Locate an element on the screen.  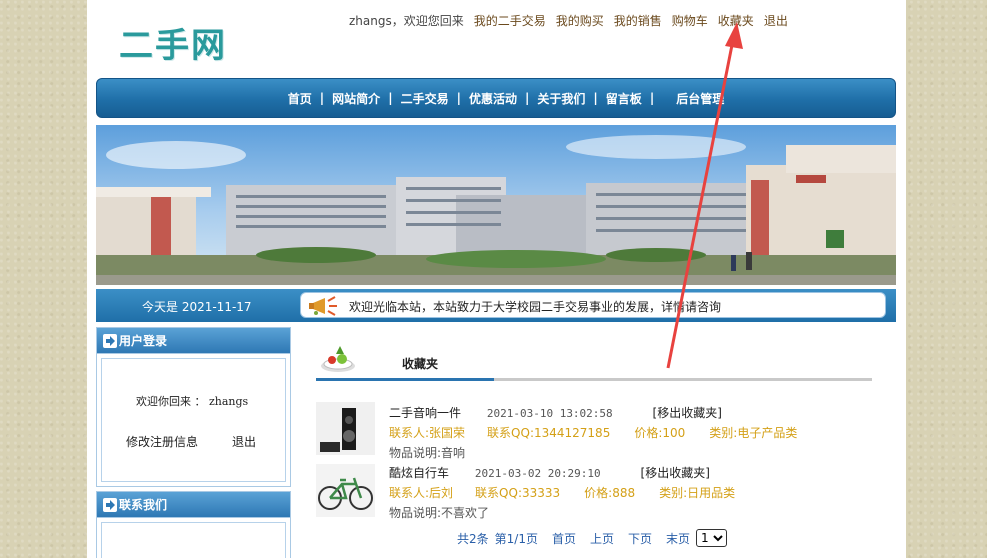
favorites-header: 收藏夹 is located at coordinates (594, 361).